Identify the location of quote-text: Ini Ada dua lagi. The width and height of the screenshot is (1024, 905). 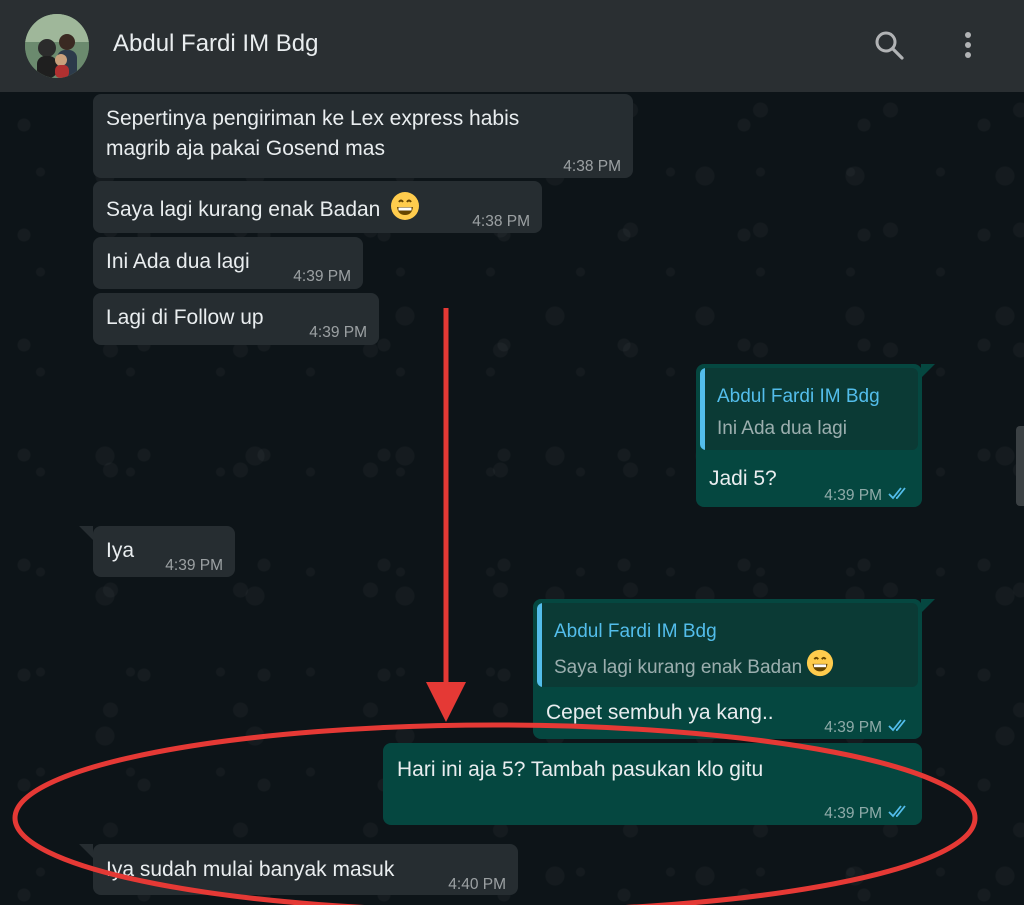
(782, 428).